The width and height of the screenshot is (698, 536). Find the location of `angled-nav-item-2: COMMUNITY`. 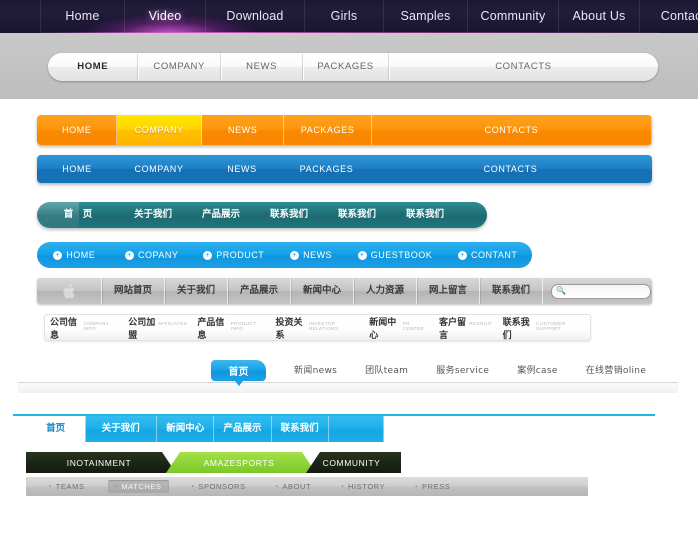

angled-nav-item-2: COMMUNITY is located at coordinates (353, 462).